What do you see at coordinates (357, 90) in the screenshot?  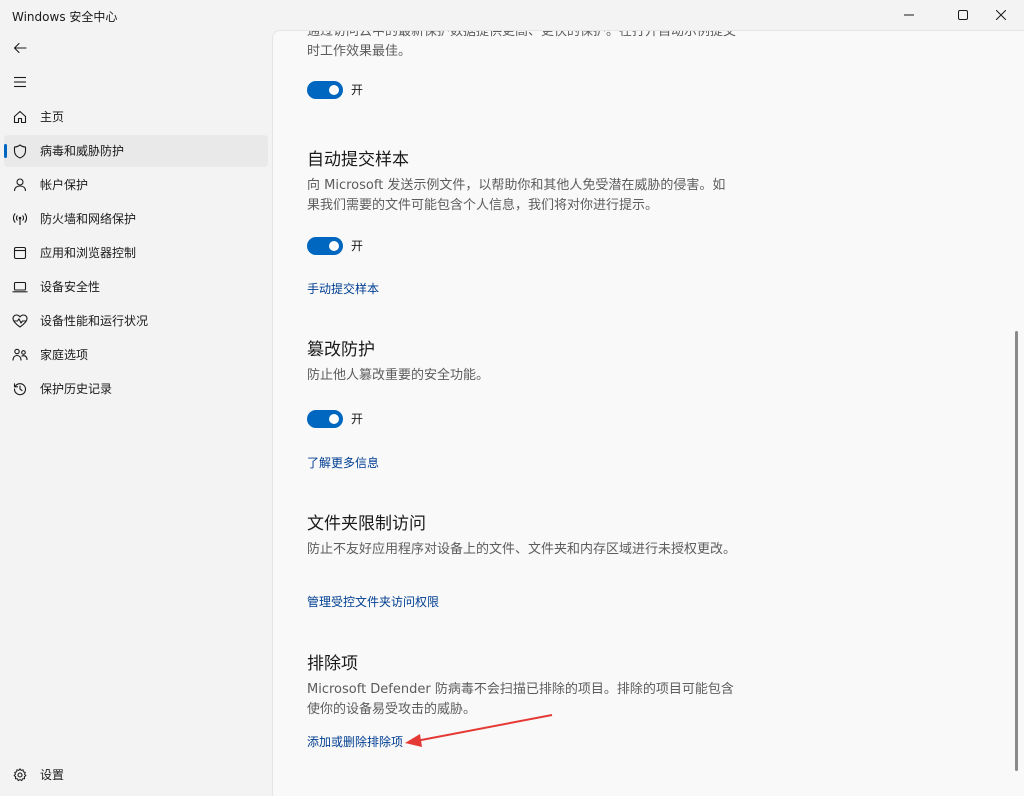 I see `cloud-protection-toggle-label: 开` at bounding box center [357, 90].